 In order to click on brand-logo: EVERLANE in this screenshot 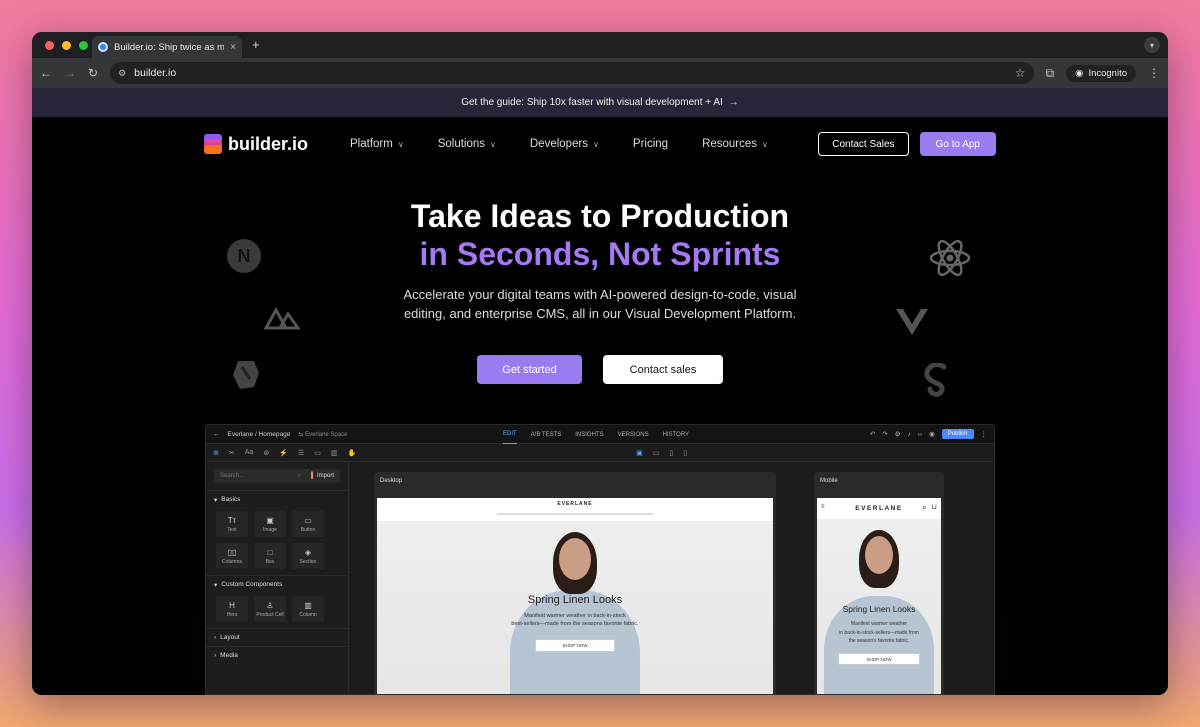, I will do `click(575, 504)`.